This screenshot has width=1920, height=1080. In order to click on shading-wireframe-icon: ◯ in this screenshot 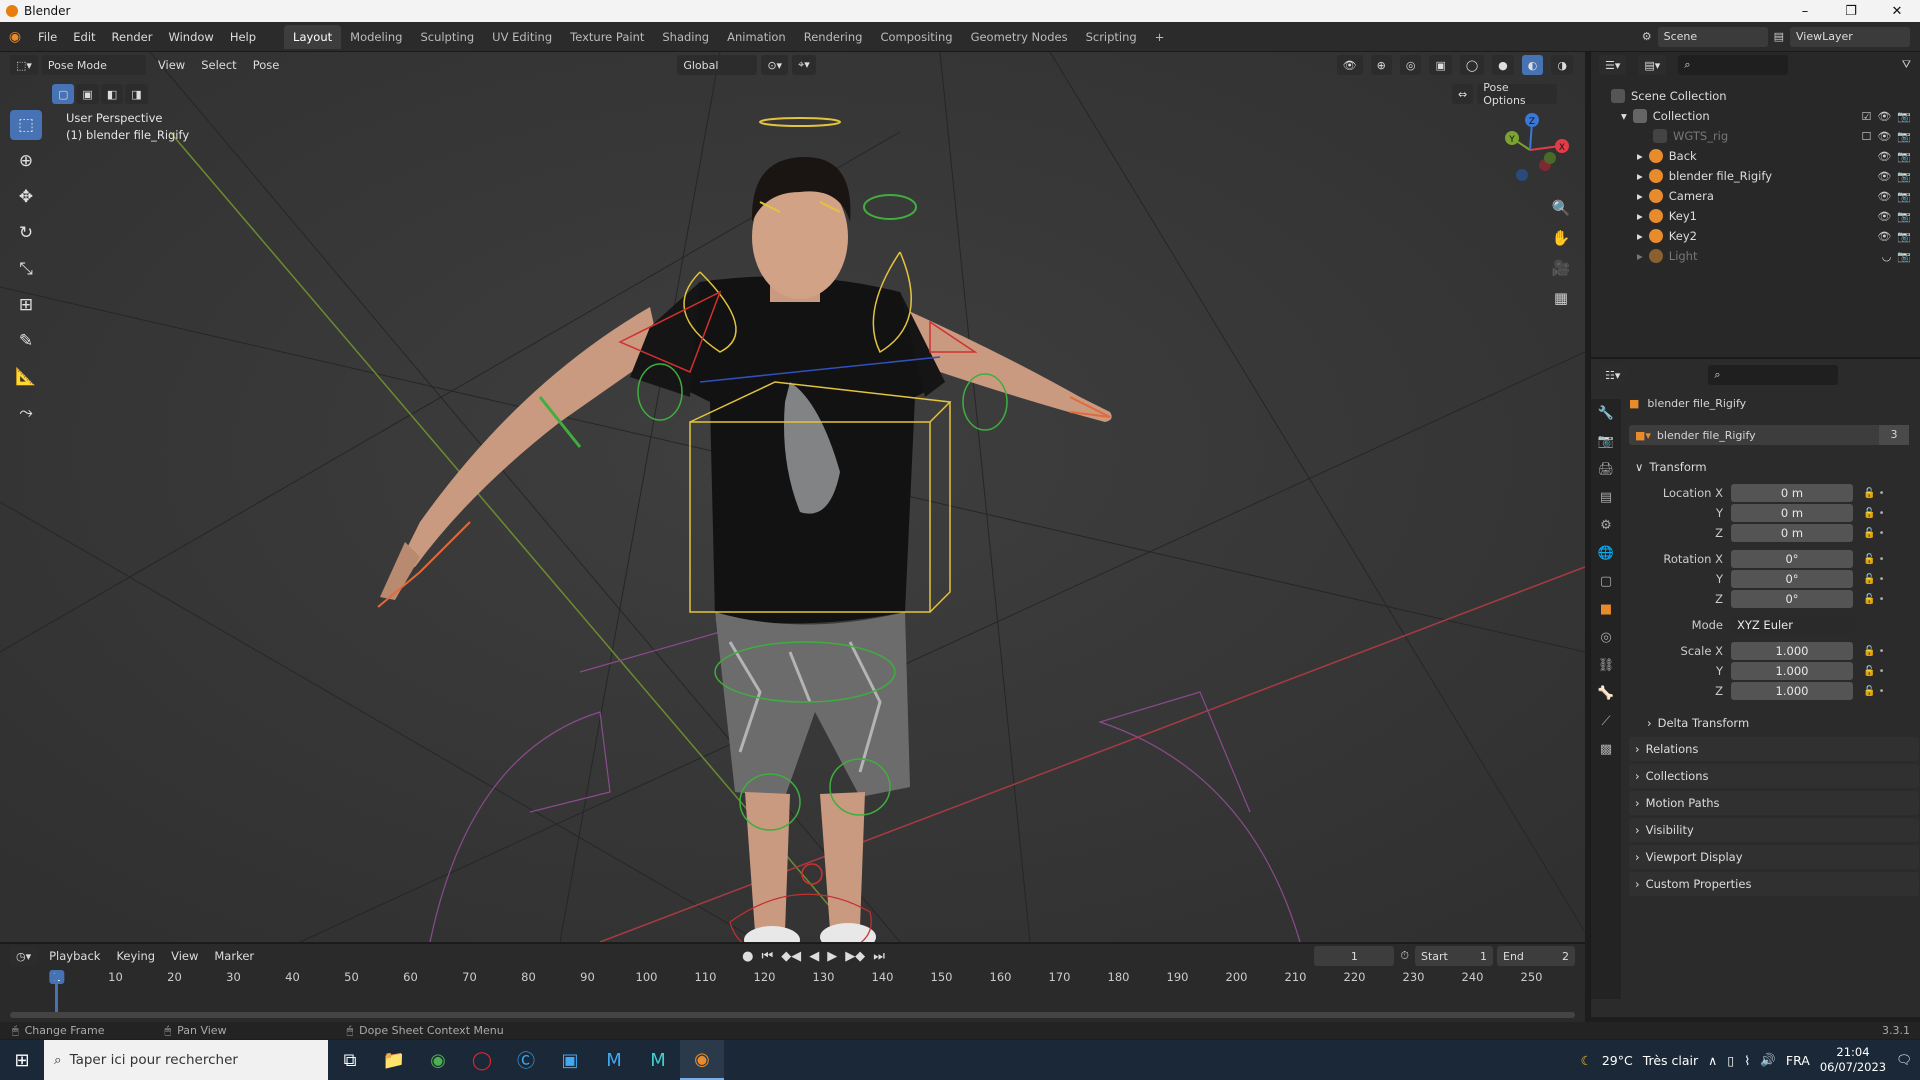, I will do `click(1472, 65)`.